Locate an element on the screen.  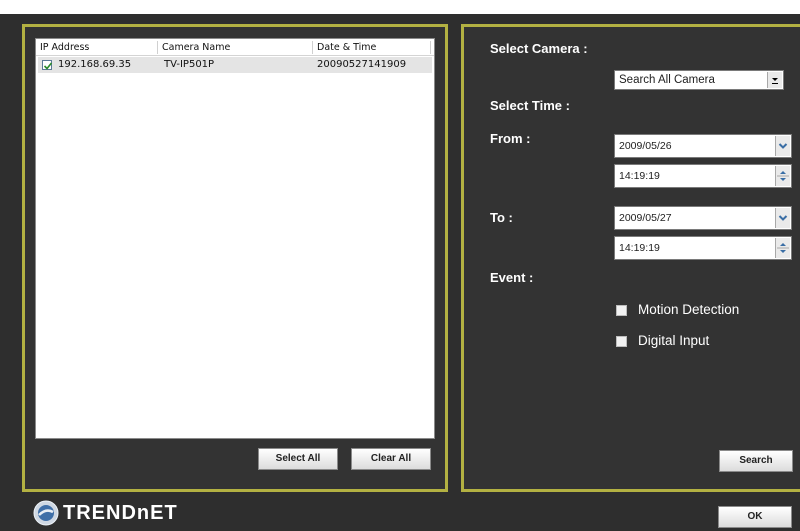
from-time-value: 14:19:19 is located at coordinates (639, 176).